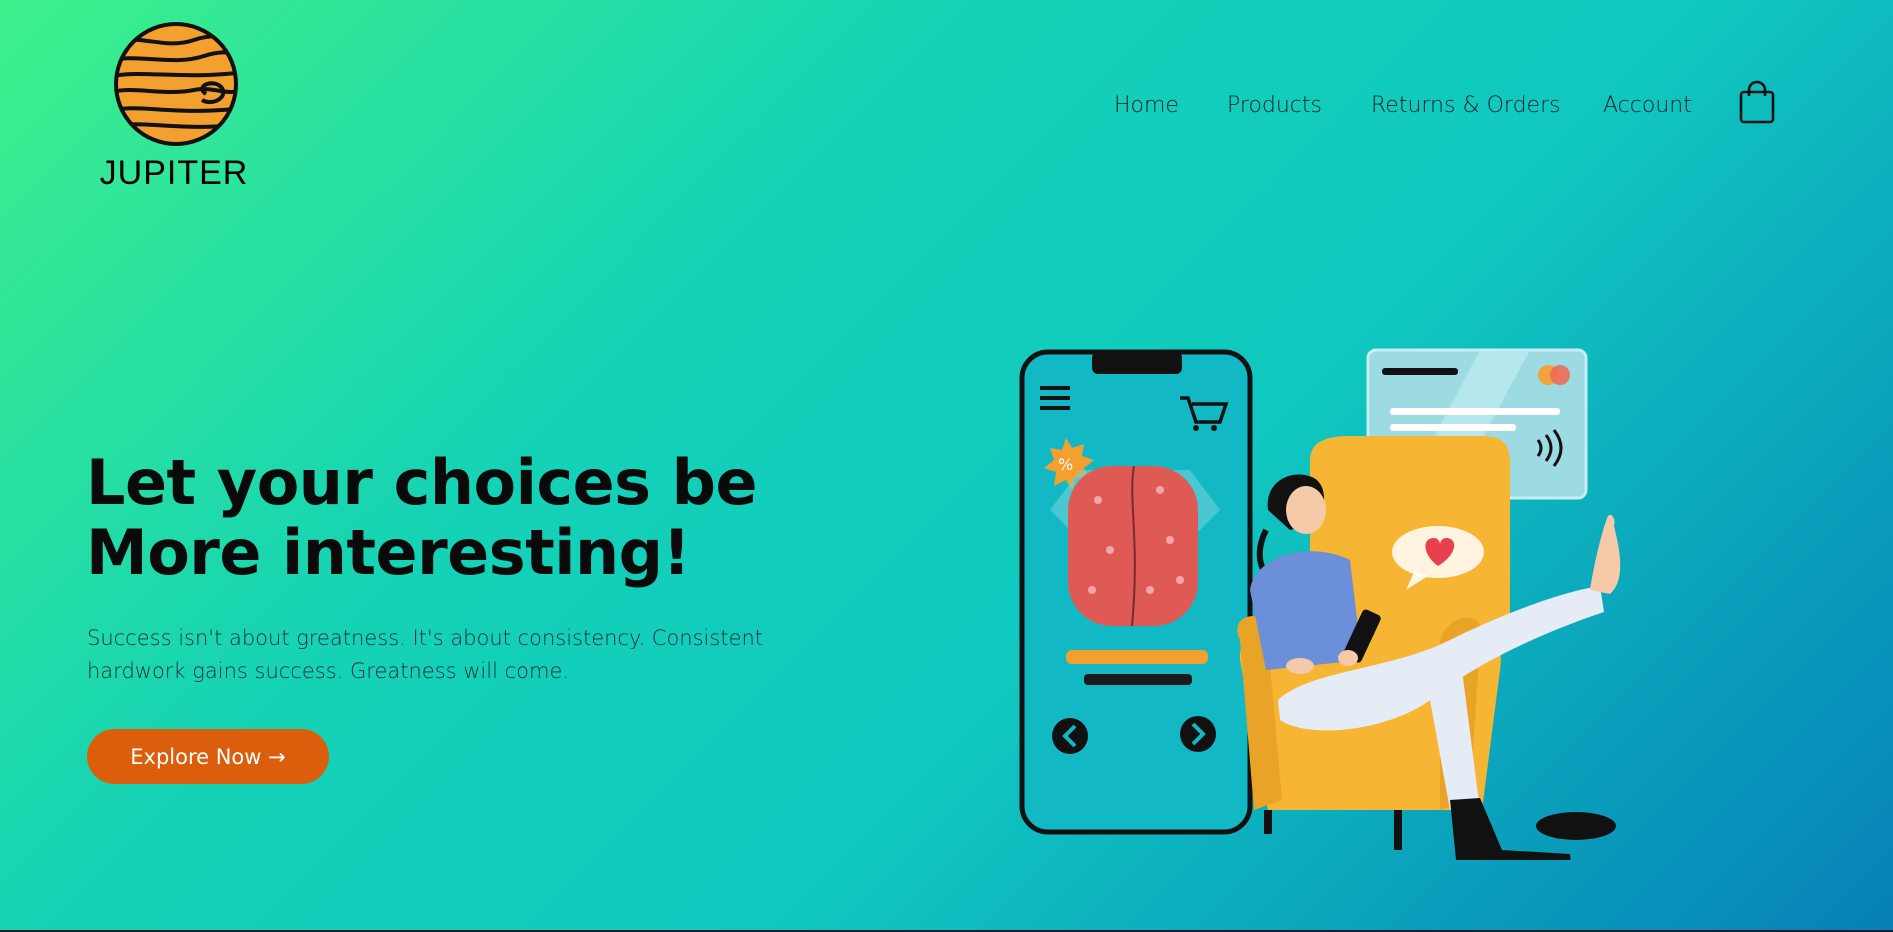  What do you see at coordinates (208, 756) in the screenshot?
I see `explore-now-button: Explore Now →` at bounding box center [208, 756].